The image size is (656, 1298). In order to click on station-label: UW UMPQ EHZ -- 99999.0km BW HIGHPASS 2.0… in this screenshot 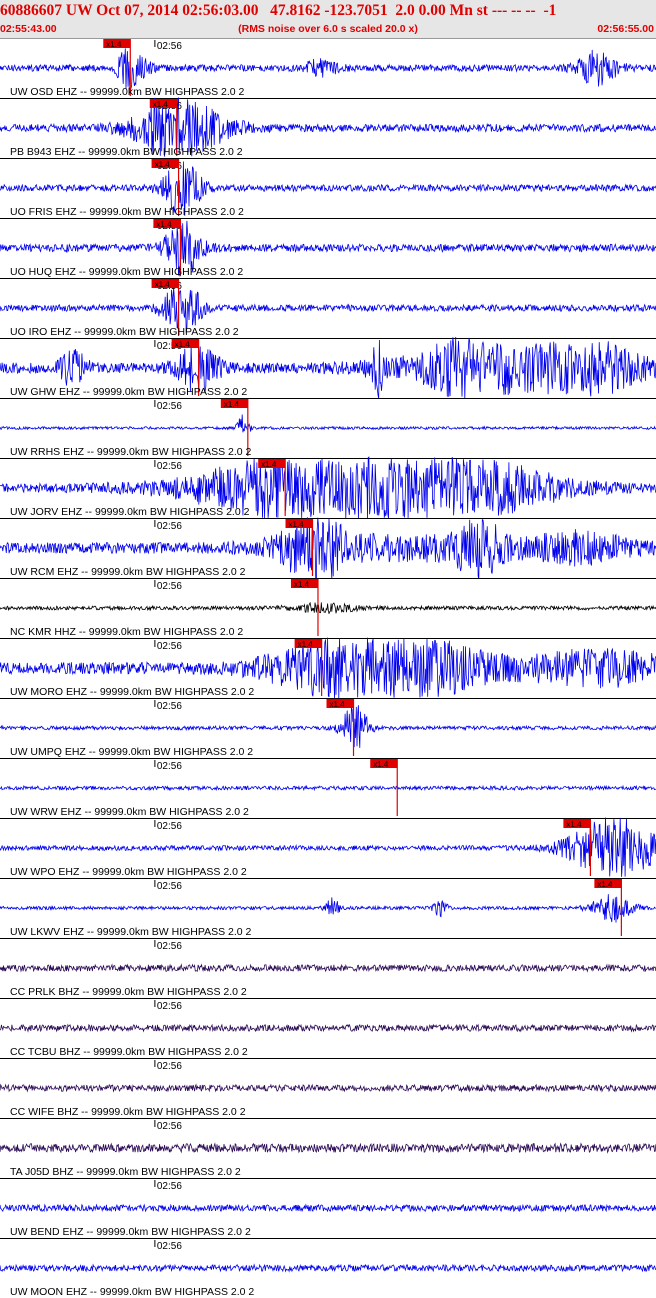, I will do `click(131, 752)`.